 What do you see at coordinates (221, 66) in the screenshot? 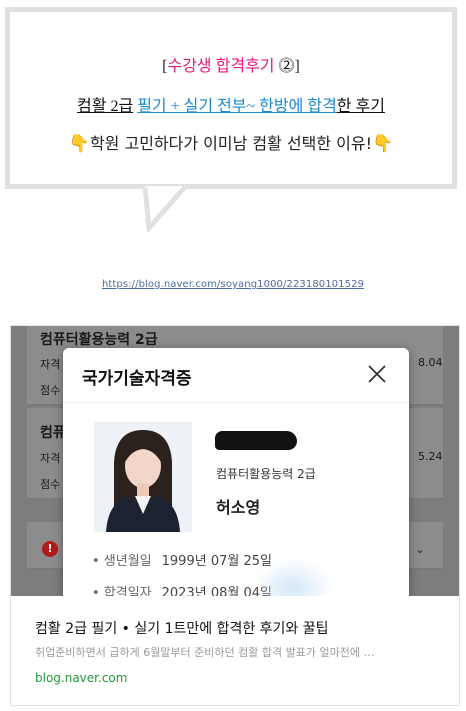
I see `review-tag: 수강생 합격후기` at bounding box center [221, 66].